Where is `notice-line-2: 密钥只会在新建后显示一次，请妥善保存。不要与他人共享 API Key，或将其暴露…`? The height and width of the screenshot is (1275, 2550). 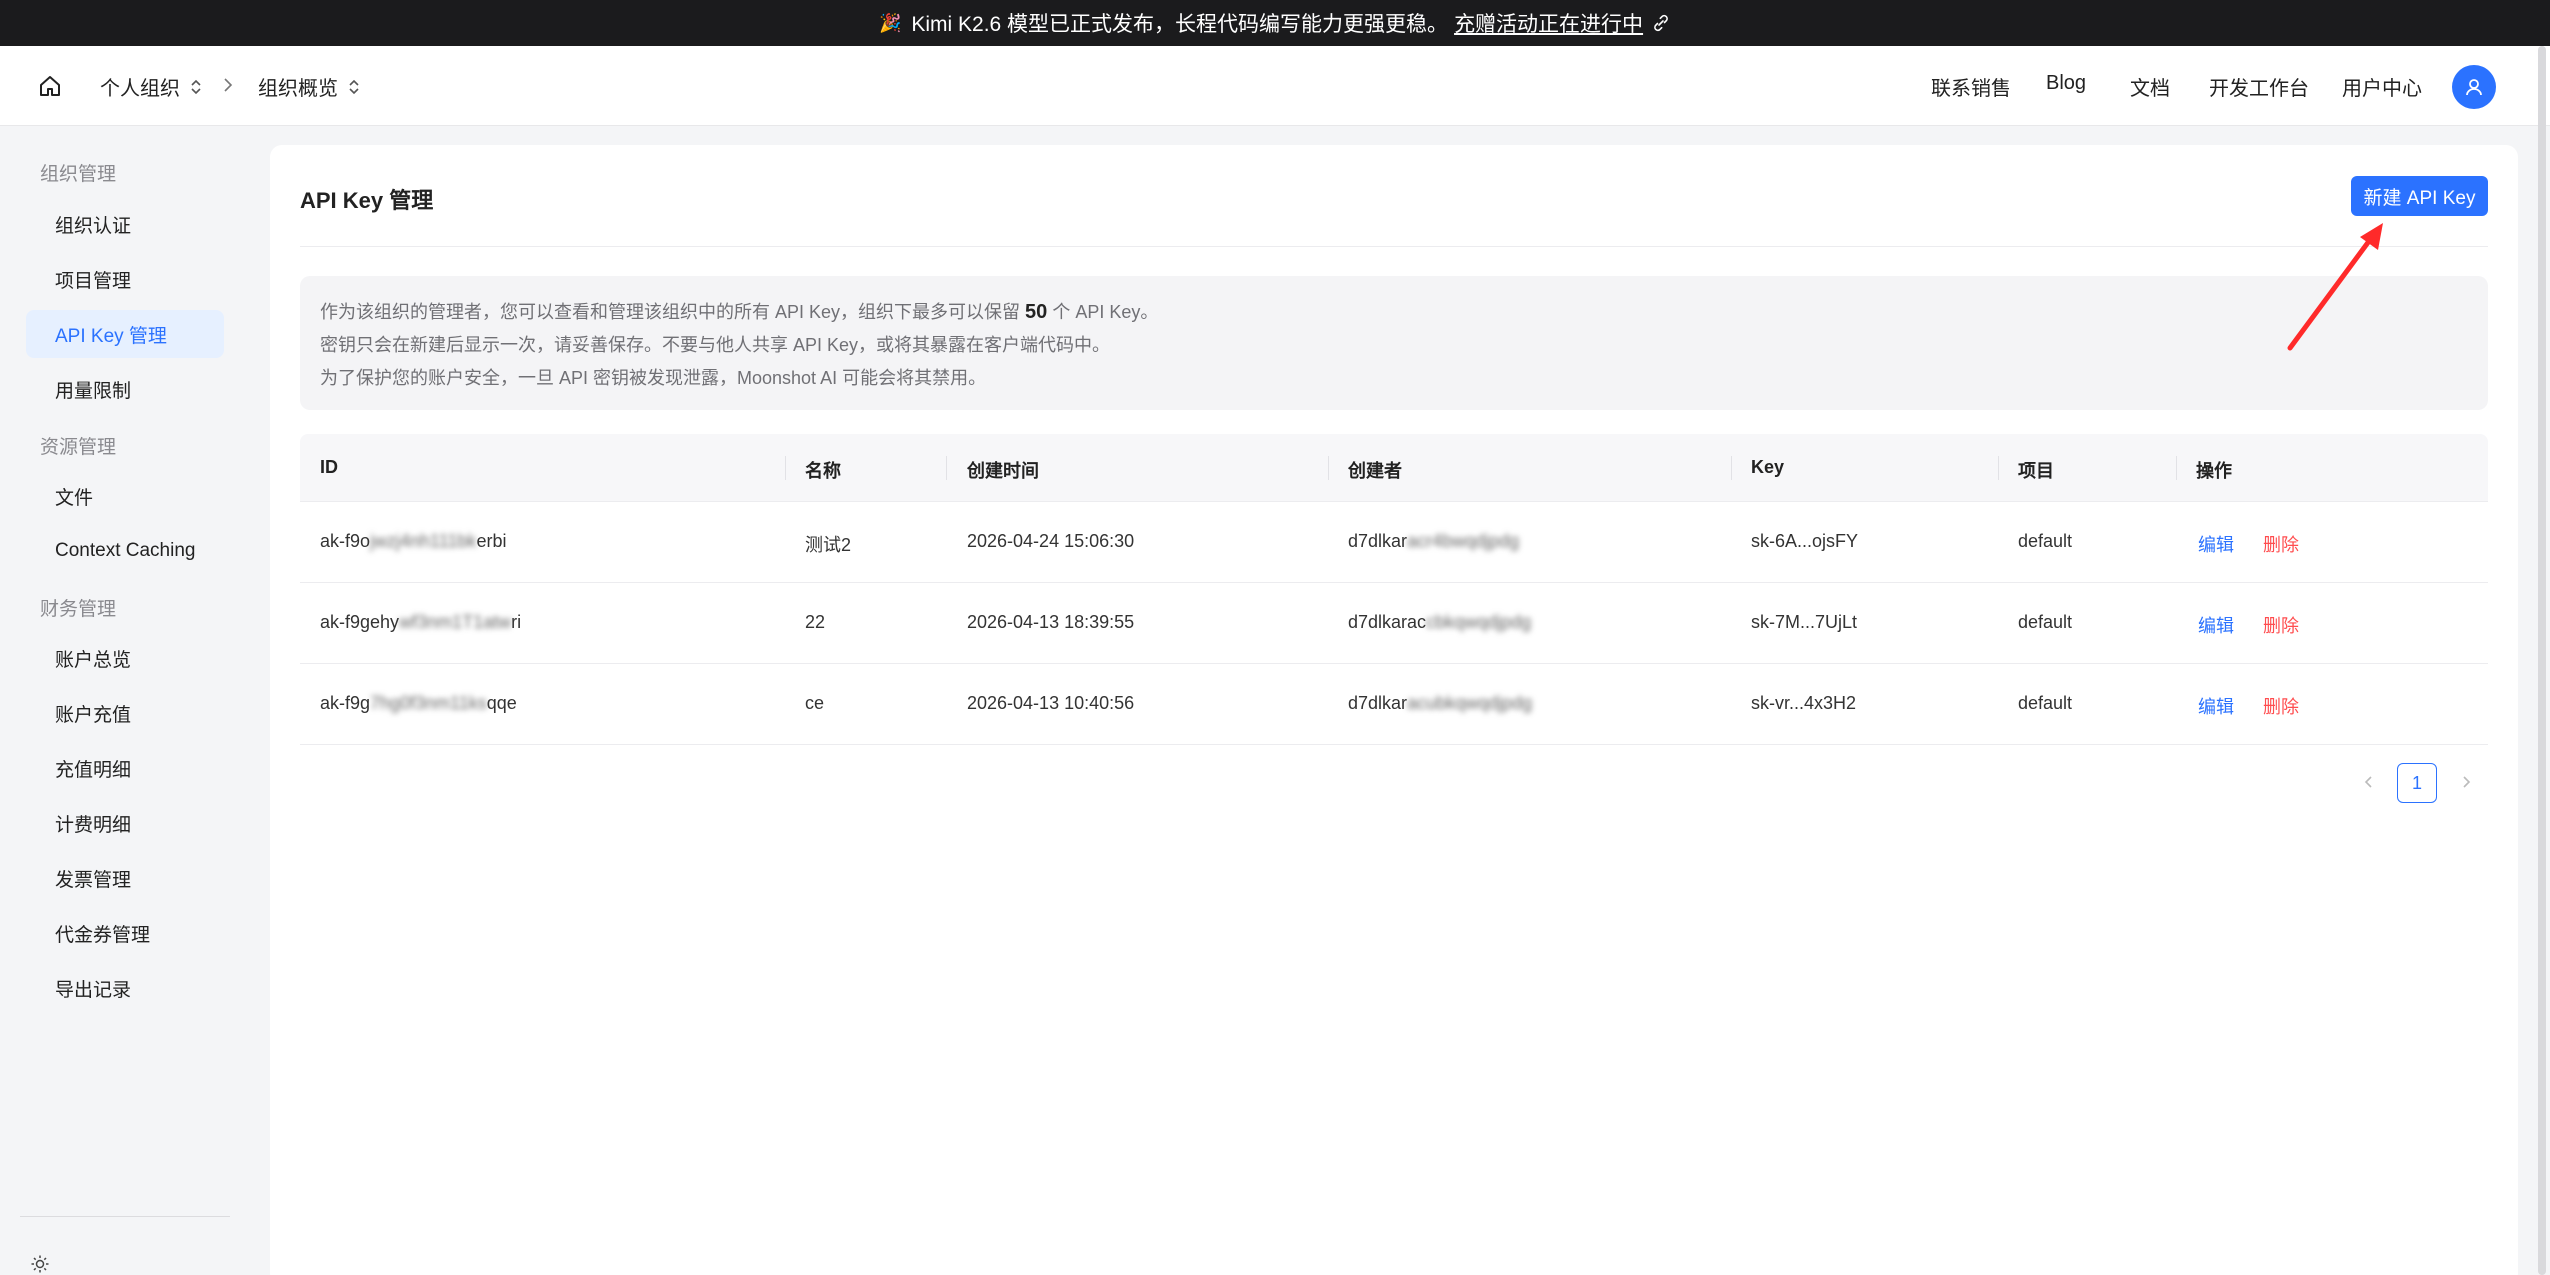
notice-line-2: 密钥只会在新建后显示一次，请妥善保存。不要与他人共享 API Key，或将其暴露… is located at coordinates (715, 345).